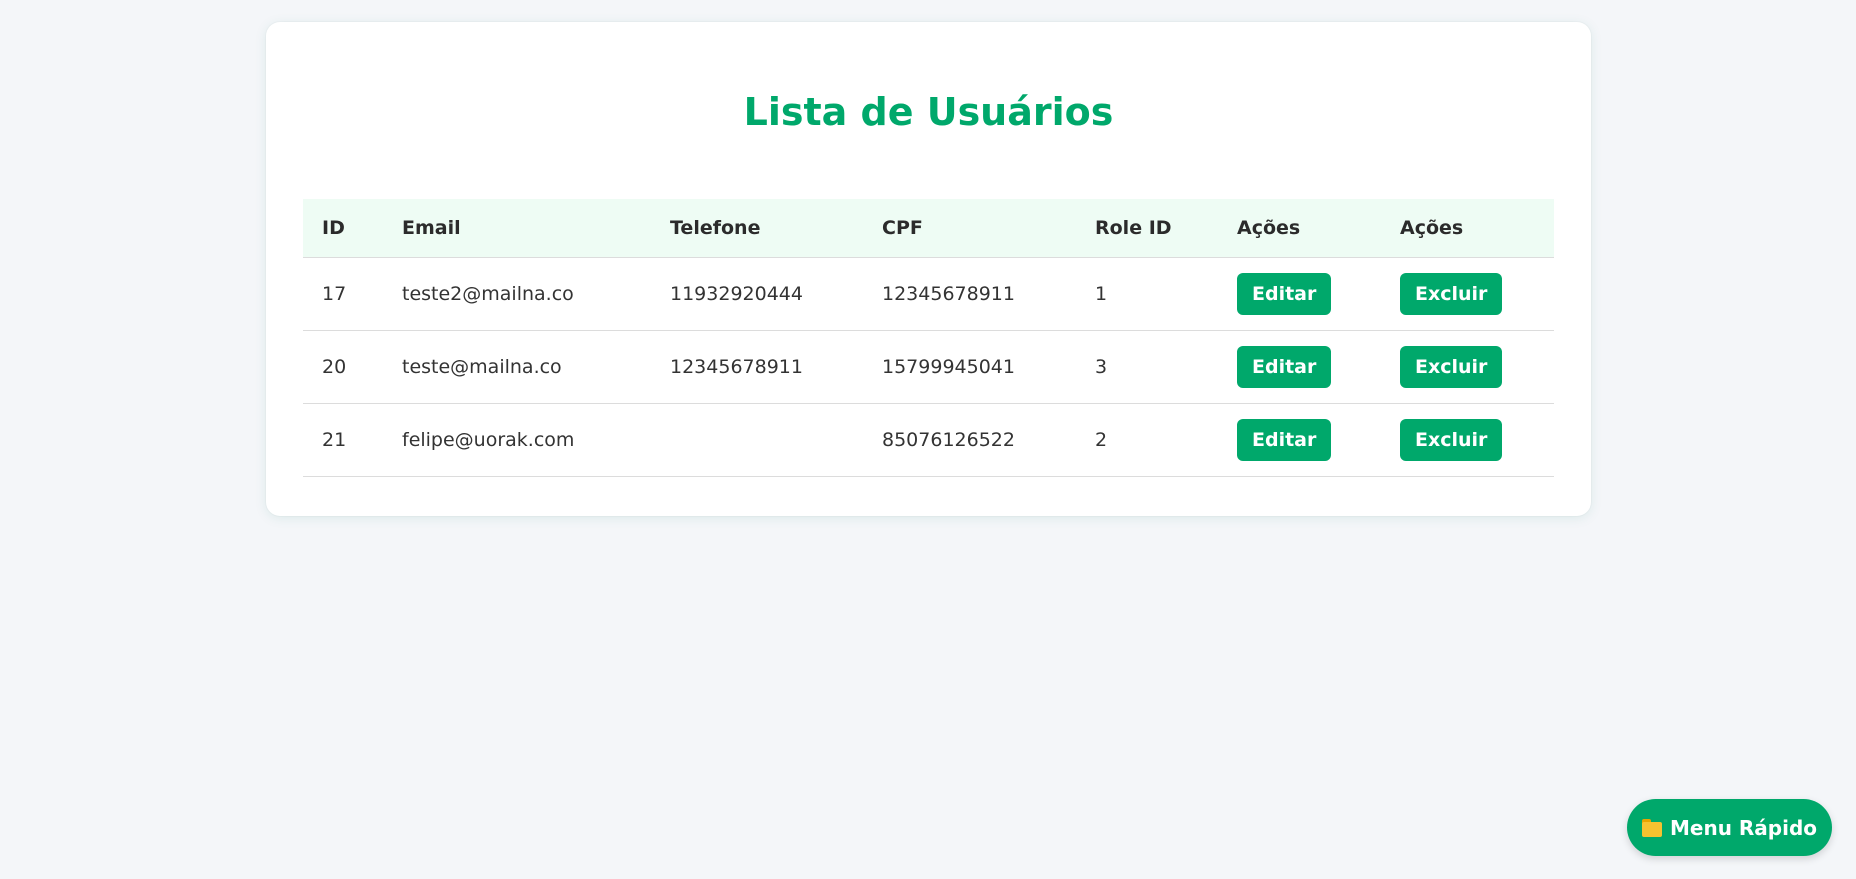 The width and height of the screenshot is (1856, 879). What do you see at coordinates (948, 439) in the screenshot?
I see `cell-cpf: 85076126522` at bounding box center [948, 439].